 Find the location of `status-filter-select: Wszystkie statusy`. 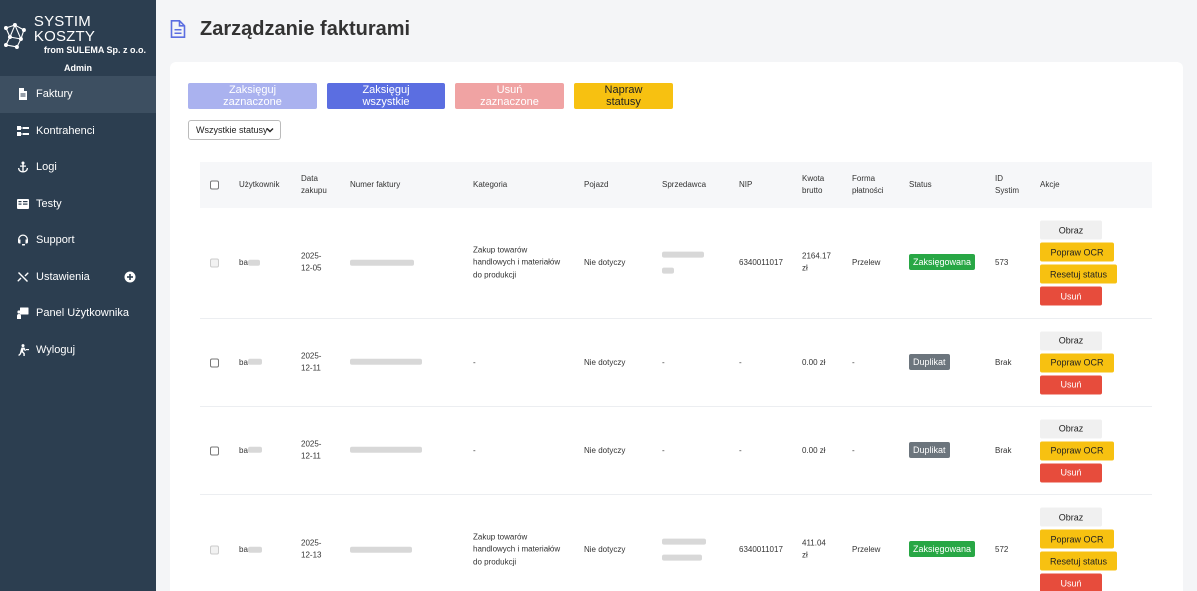

status-filter-select: Wszystkie statusy is located at coordinates (234, 130).